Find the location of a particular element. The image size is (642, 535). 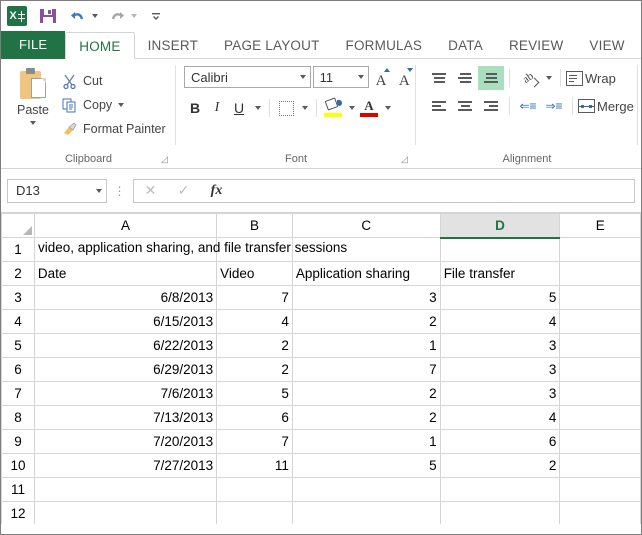

column-header-b: B is located at coordinates (254, 225).